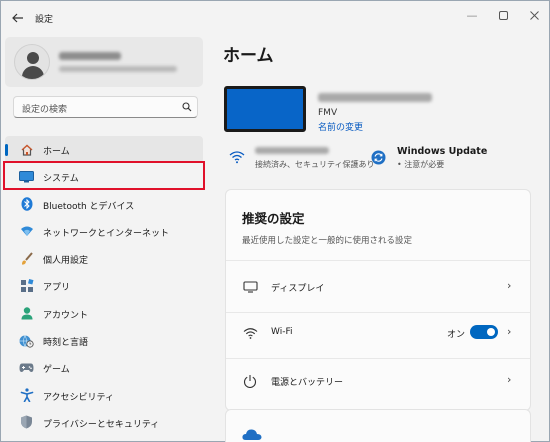 The width and height of the screenshot is (550, 442). Describe the element at coordinates (26, 395) in the screenshot. I see `accessibility-icon` at that location.